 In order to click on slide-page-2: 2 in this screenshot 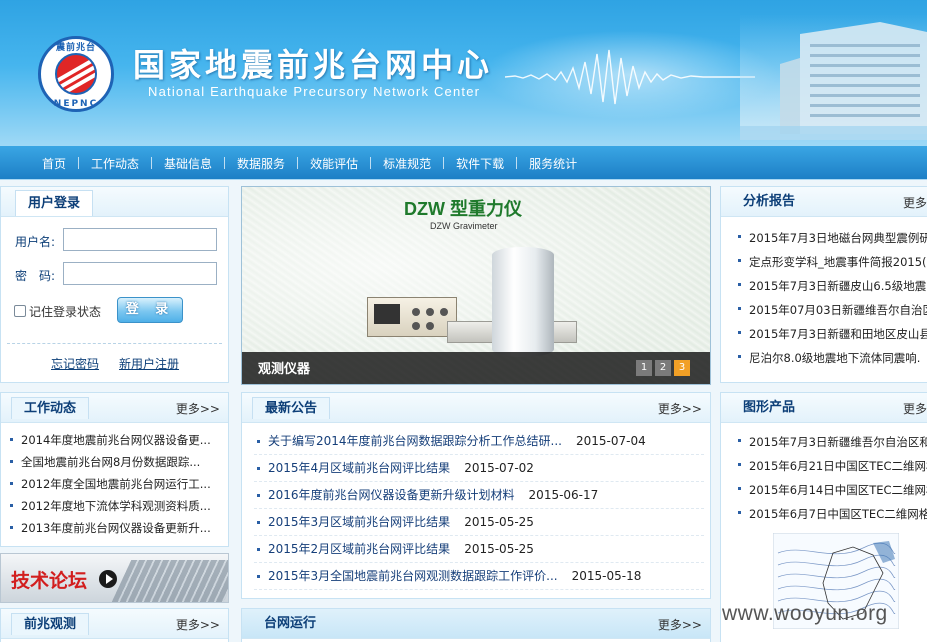, I will do `click(663, 368)`.